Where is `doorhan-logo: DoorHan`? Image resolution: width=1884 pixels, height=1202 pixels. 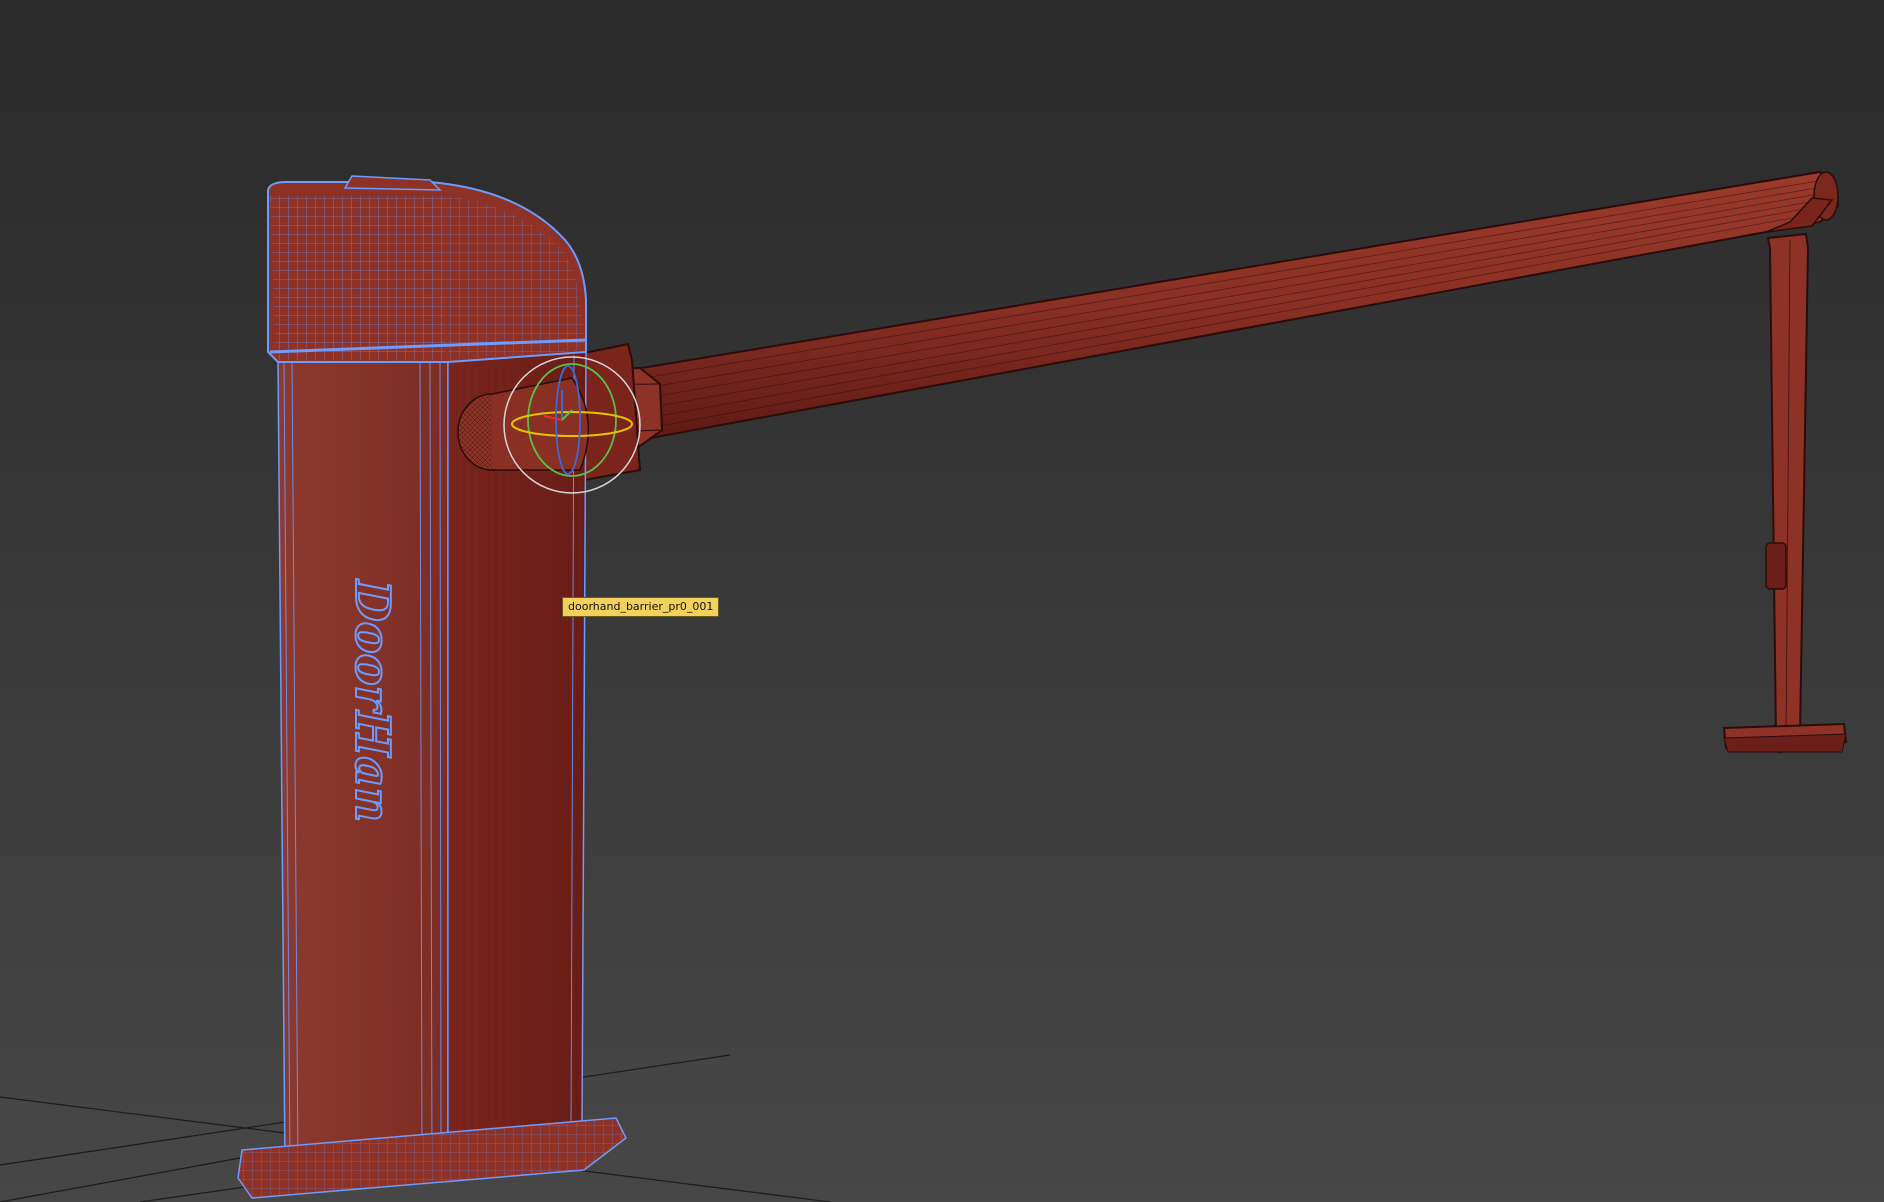
doorhan-logo: DoorHan is located at coordinates (372, 700).